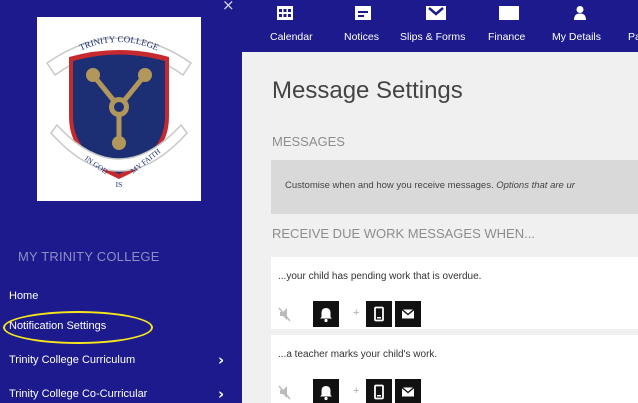 This screenshot has height=403, width=638. Describe the element at coordinates (367, 90) in the screenshot. I see `page-title: Message Settings` at that location.